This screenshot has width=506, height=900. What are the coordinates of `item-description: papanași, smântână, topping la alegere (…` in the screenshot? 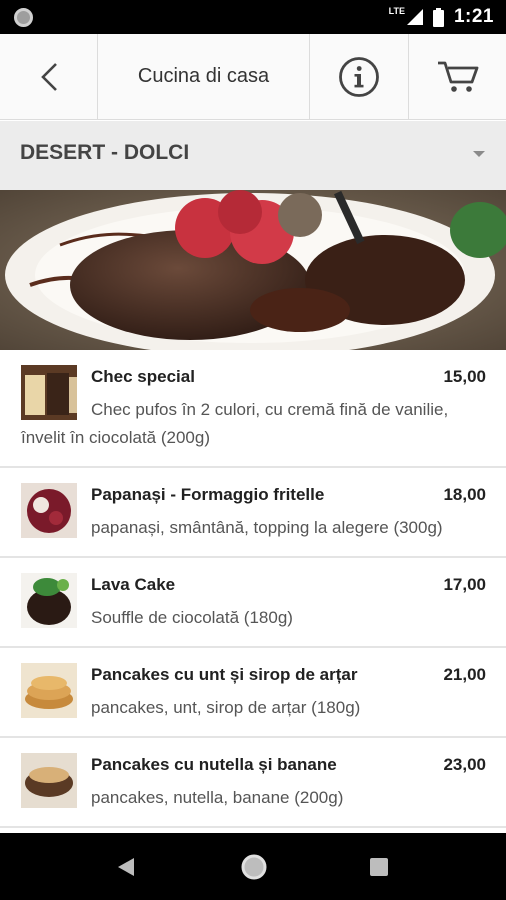 It's located at (267, 527).